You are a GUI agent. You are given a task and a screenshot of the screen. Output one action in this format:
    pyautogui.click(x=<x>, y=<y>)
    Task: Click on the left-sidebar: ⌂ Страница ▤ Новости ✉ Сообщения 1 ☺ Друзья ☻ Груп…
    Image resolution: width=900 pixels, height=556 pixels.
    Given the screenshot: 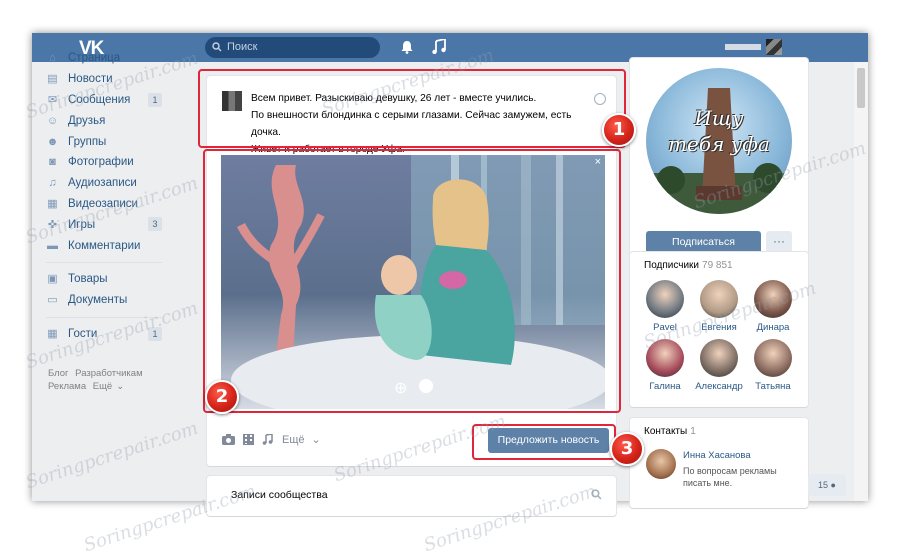 What is the action you would take?
    pyautogui.click(x=104, y=196)
    